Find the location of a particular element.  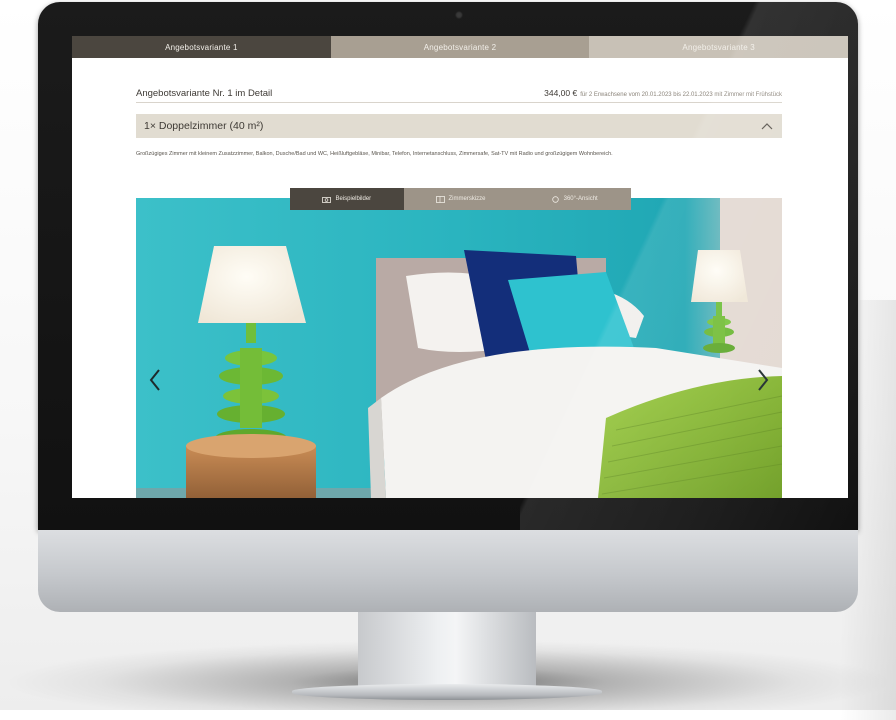

tab-label: 360°-Ansicht is located at coordinates (580, 199).